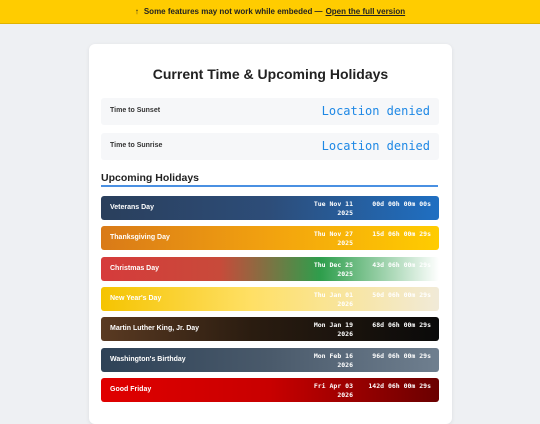 The image size is (540, 424). I want to click on holiday-date: Thu Dec 25 2025, so click(333, 269).